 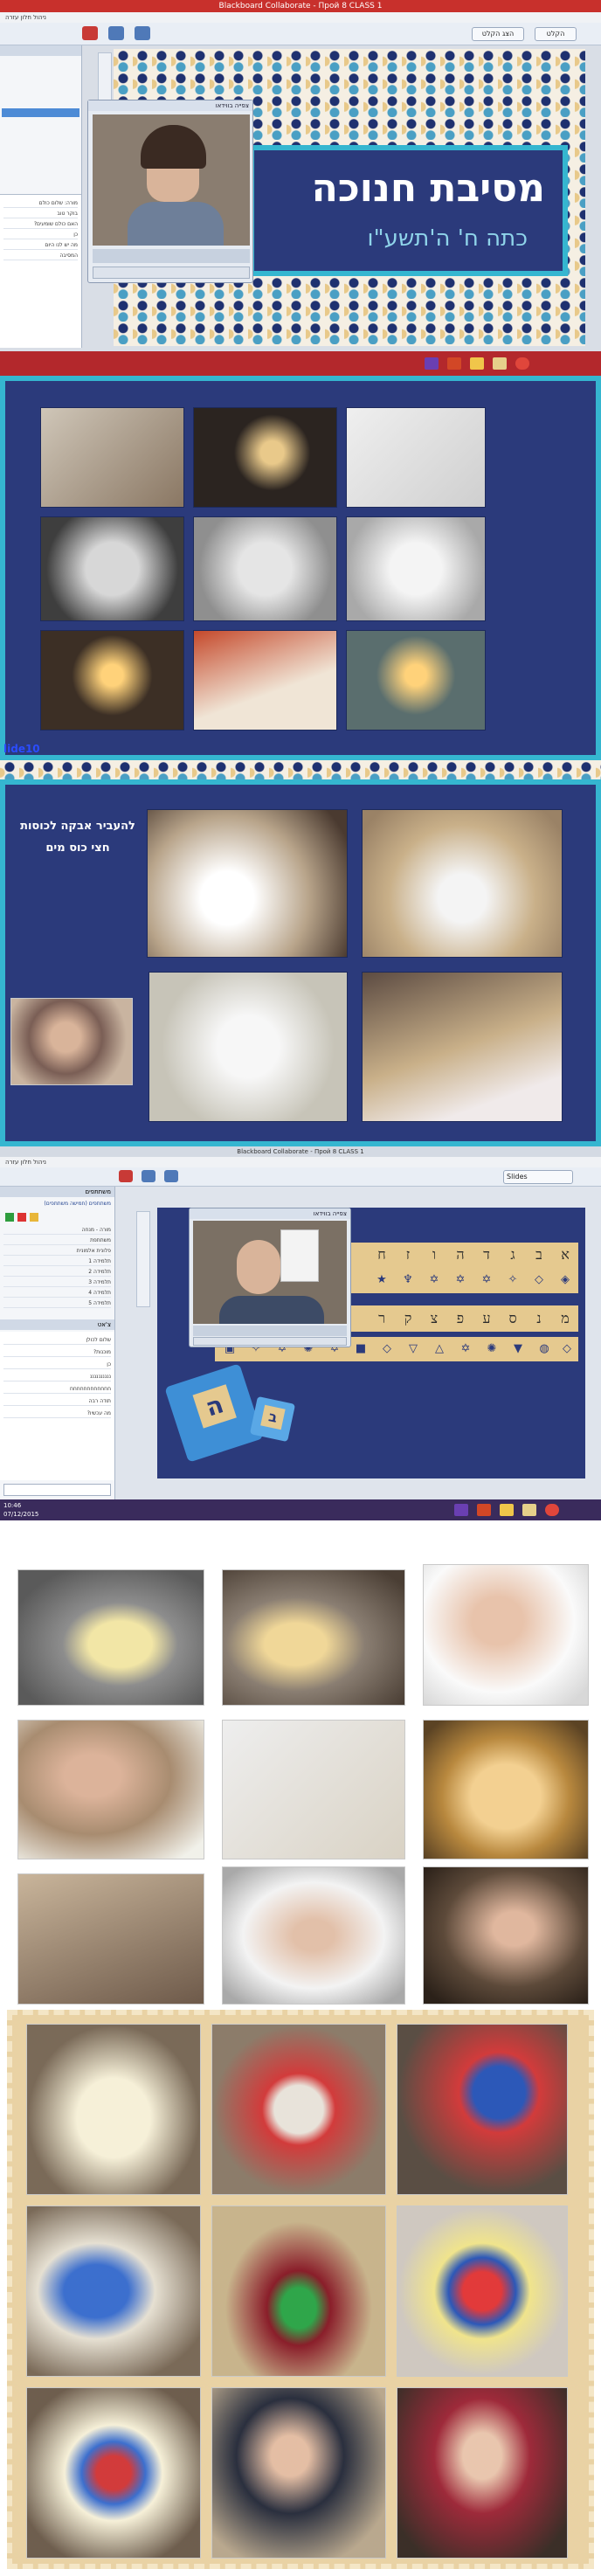 I want to click on participant-row: משתתפת, so click(x=57, y=1241).